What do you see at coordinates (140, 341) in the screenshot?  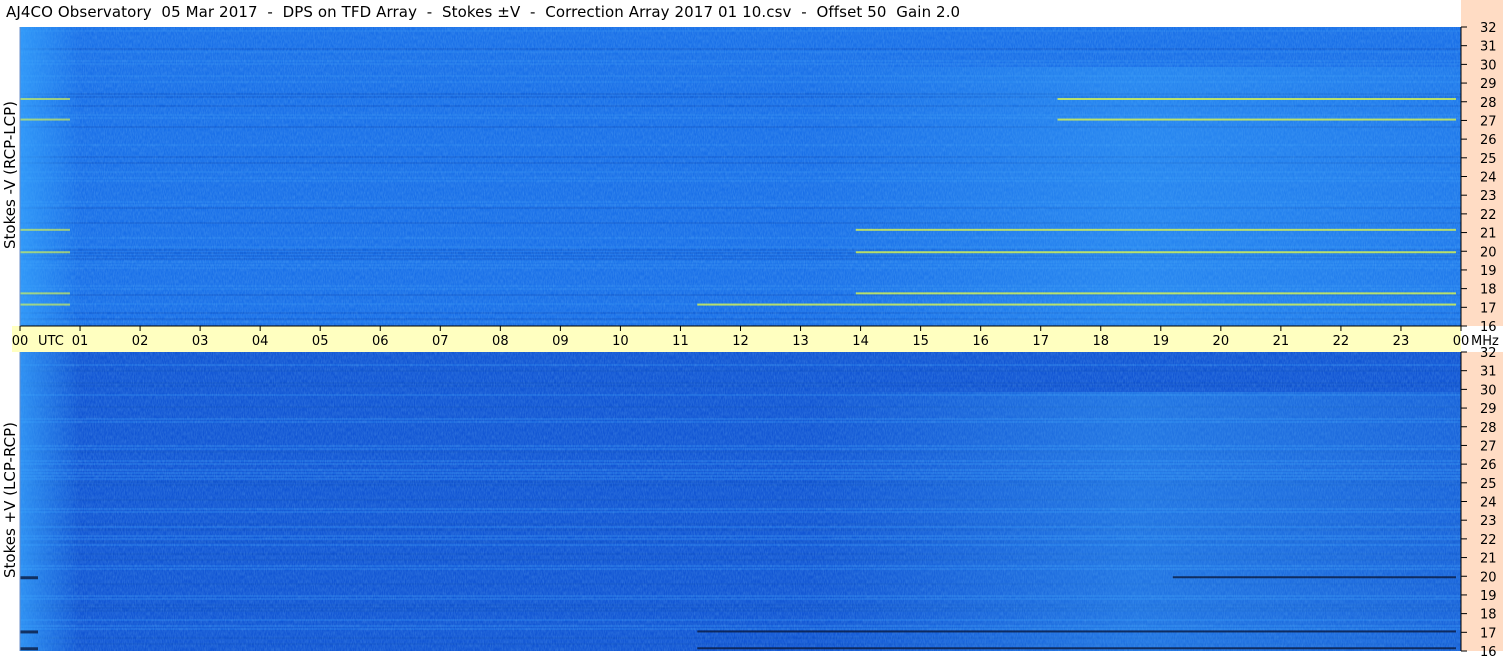 I see `time-tick-label: 02` at bounding box center [140, 341].